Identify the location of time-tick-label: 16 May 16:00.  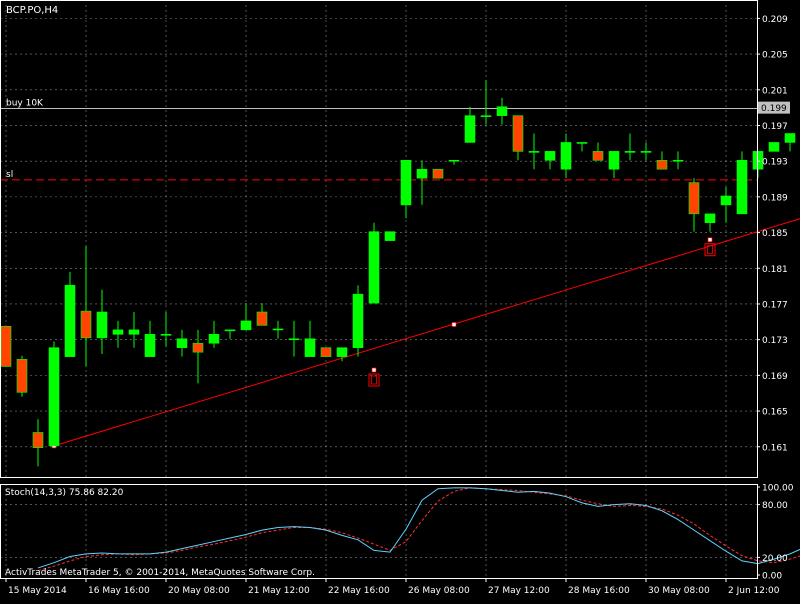
(119, 591).